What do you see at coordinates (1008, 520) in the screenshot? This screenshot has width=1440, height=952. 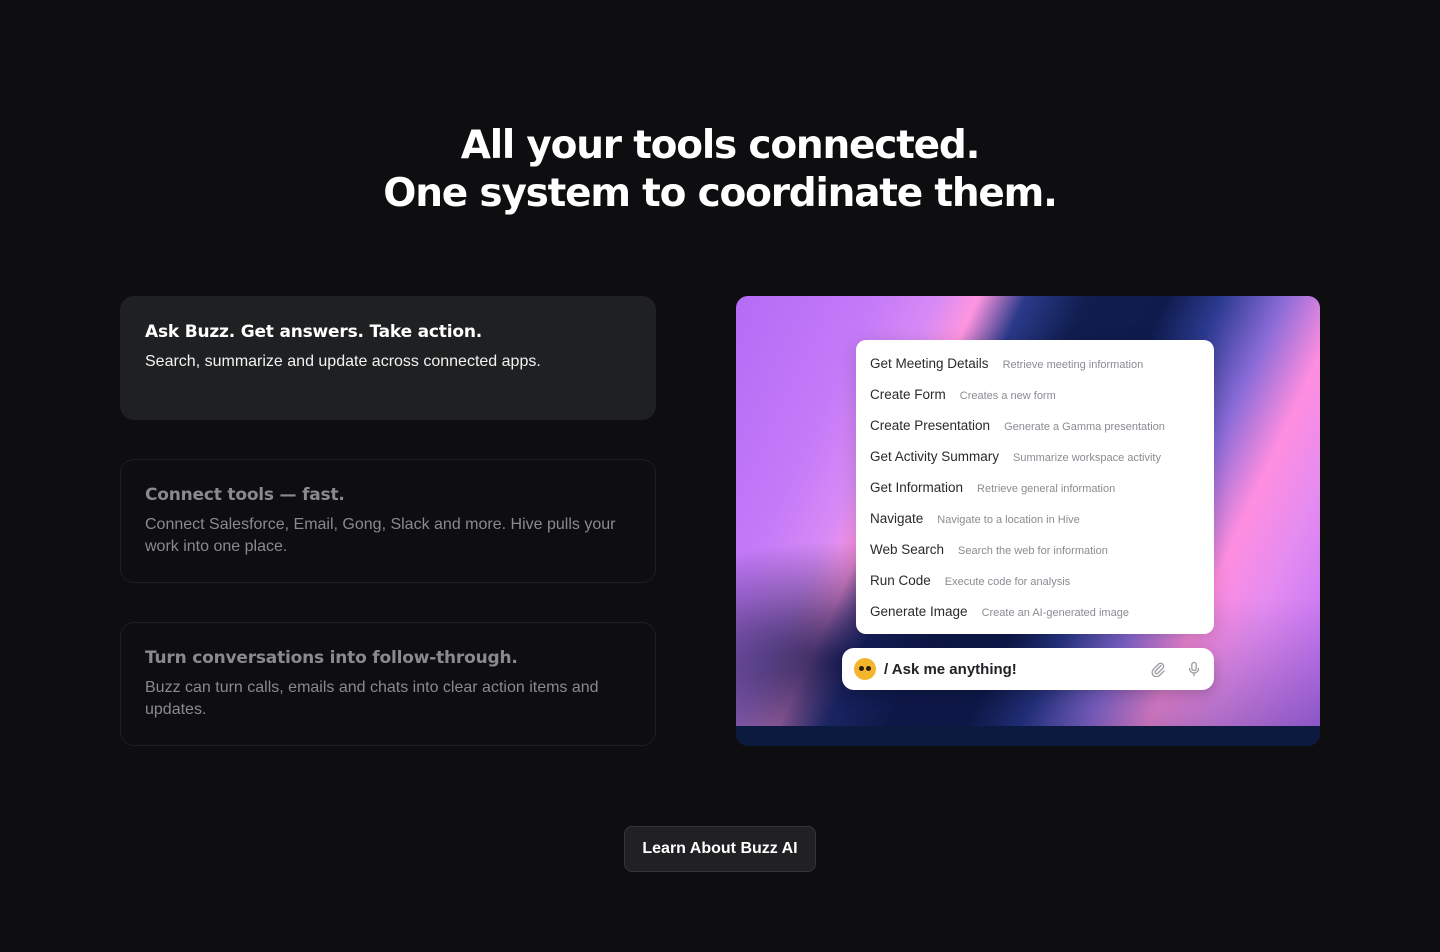 I see `command-description: Navigate to a location in Hive` at bounding box center [1008, 520].